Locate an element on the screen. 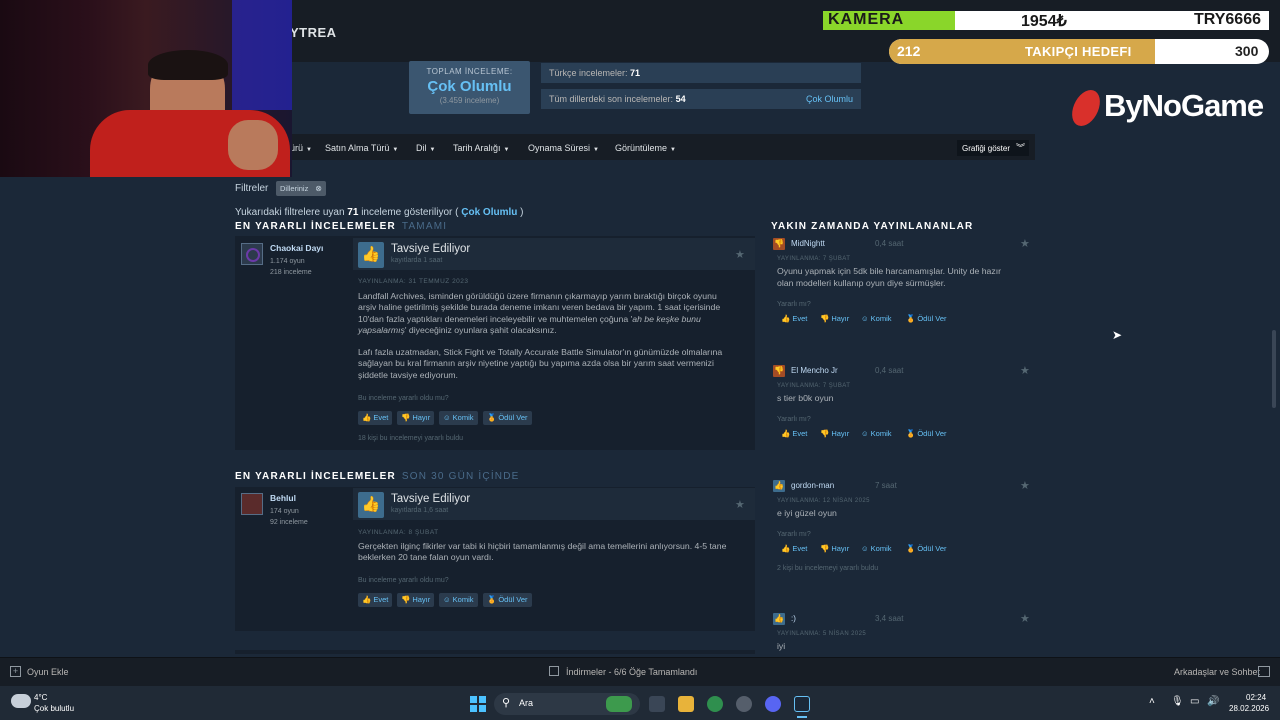 Image resolution: width=1280 pixels, height=720 pixels. reviewer-name: :) is located at coordinates (793, 618).